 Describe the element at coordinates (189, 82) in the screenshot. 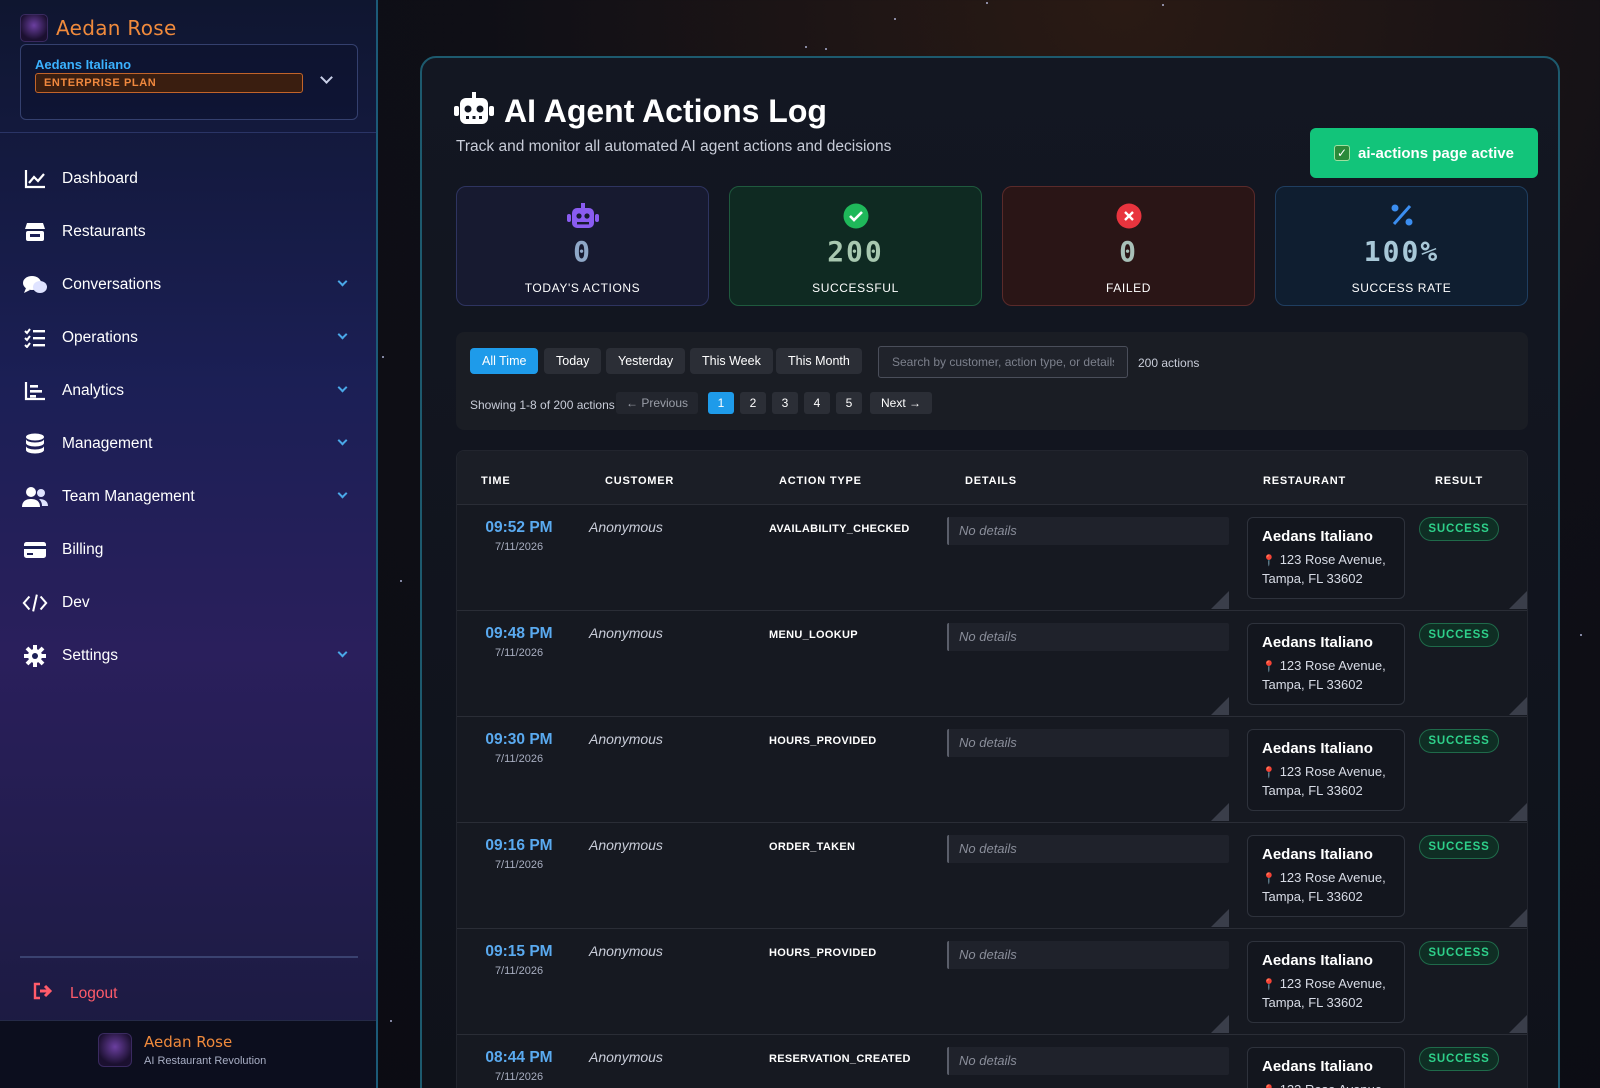

I see `organization-selector: Aedans Italiano ENTERPRISE PLAN` at that location.